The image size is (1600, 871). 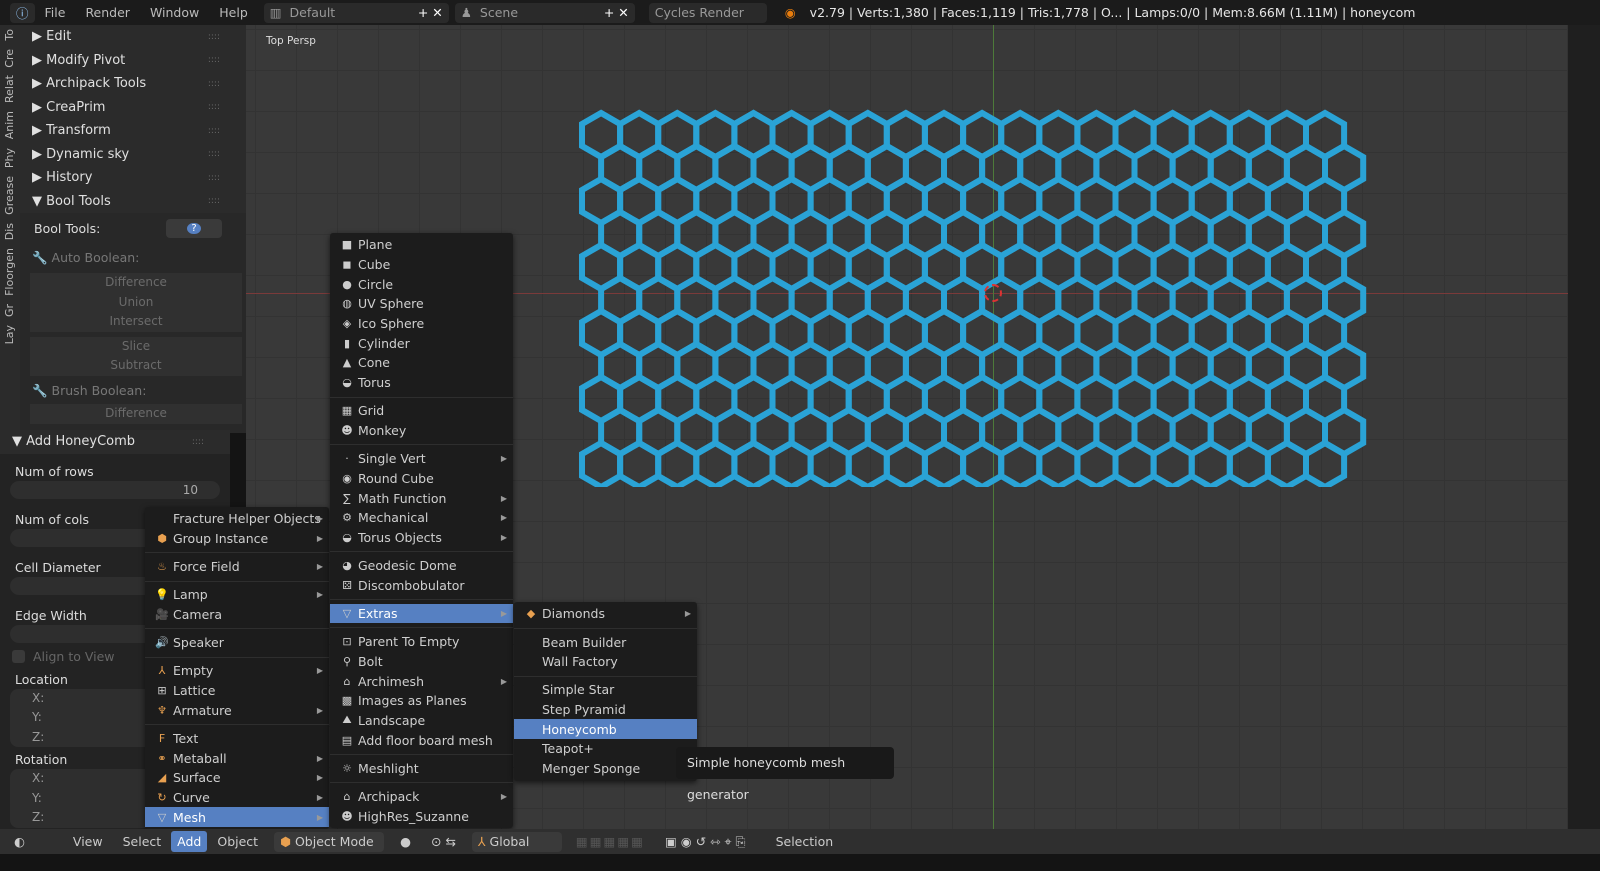 What do you see at coordinates (237, 739) in the screenshot?
I see `menu-item-text: F Text` at bounding box center [237, 739].